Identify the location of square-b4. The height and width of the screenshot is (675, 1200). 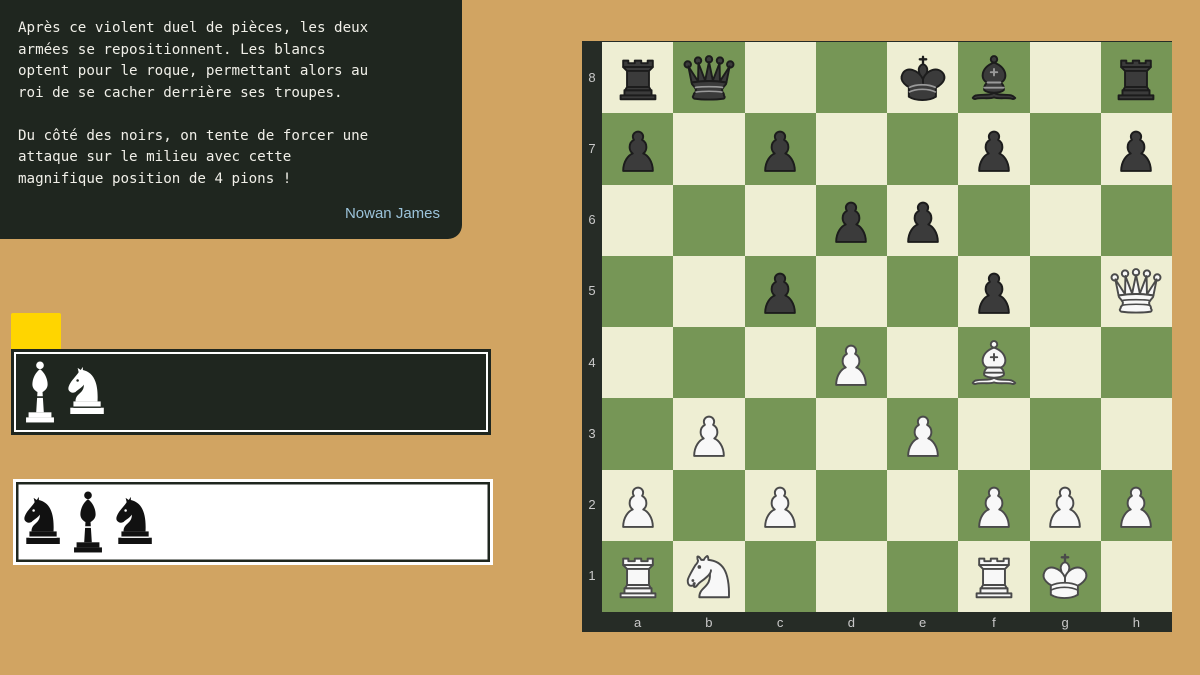
(709, 363).